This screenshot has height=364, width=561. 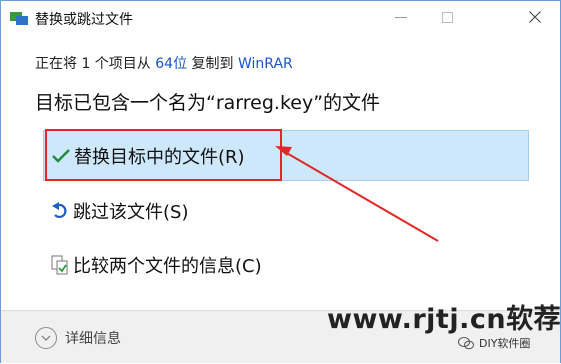 I want to click on watermark-sub: DIY软件圈, so click(x=494, y=343).